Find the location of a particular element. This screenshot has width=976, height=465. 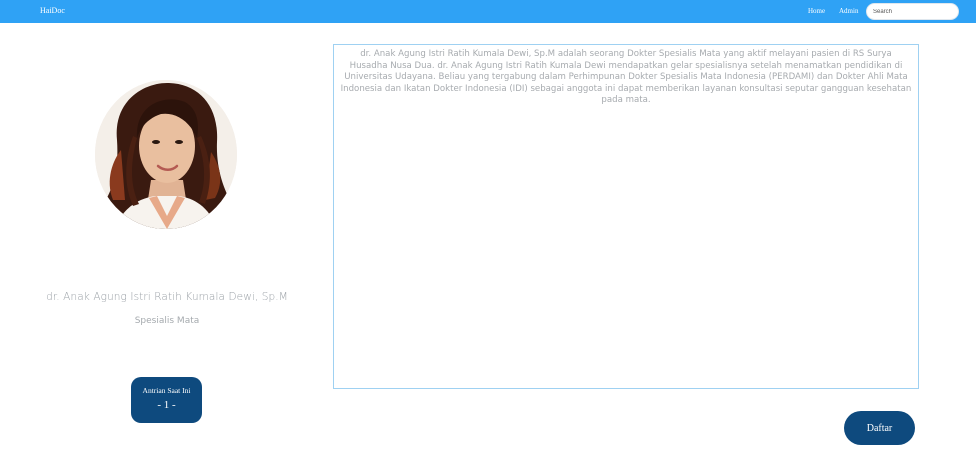

nav-link-home: Home is located at coordinates (816, 11).